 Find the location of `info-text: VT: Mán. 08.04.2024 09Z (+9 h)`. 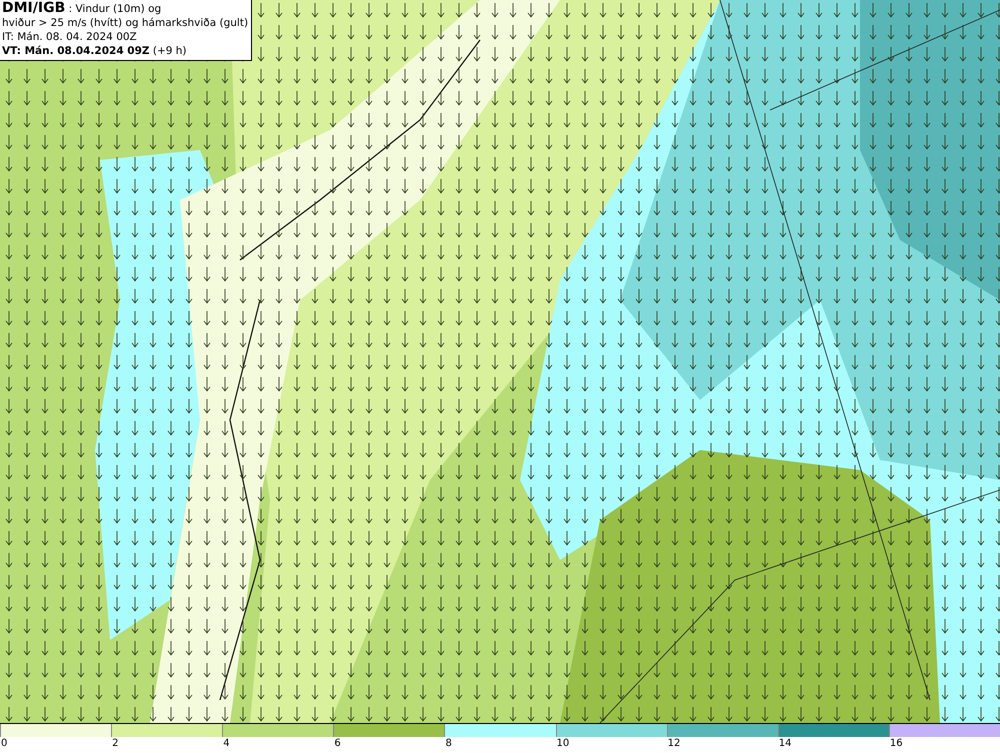

info-text: VT: Mán. 08.04.2024 09Z (+9 h) is located at coordinates (95, 51).